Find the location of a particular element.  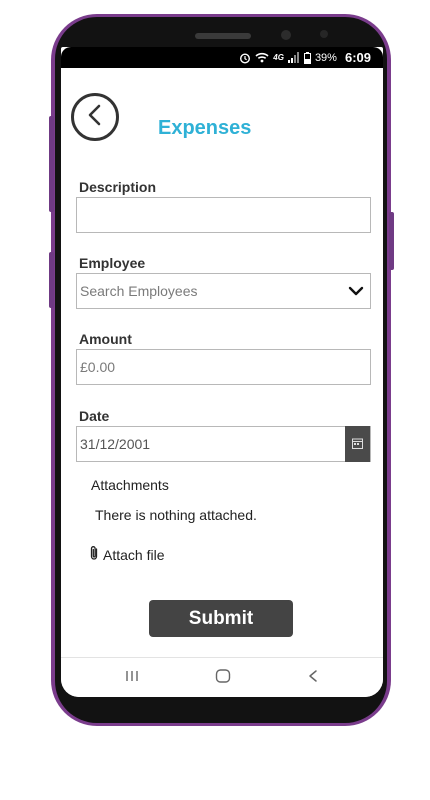

network-type-label: 4G is located at coordinates (278, 57).